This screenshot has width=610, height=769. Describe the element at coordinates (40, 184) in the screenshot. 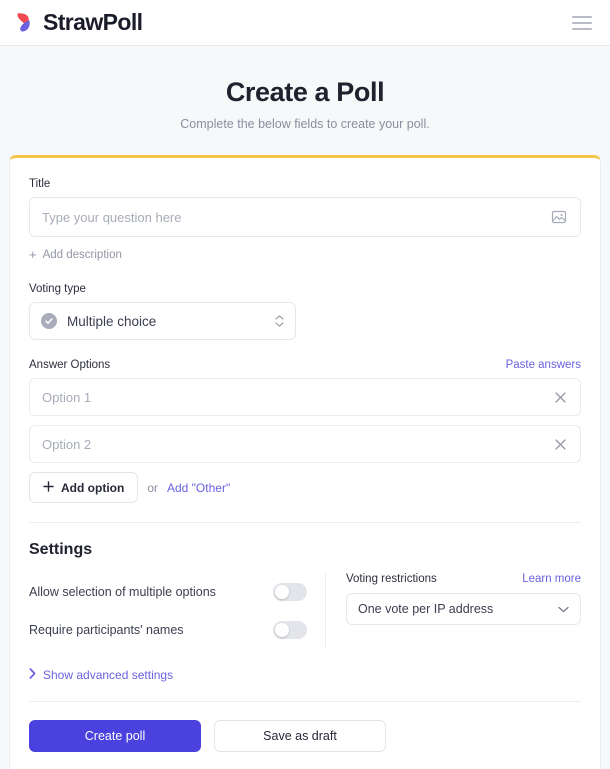

I see `title-label: Title` at that location.